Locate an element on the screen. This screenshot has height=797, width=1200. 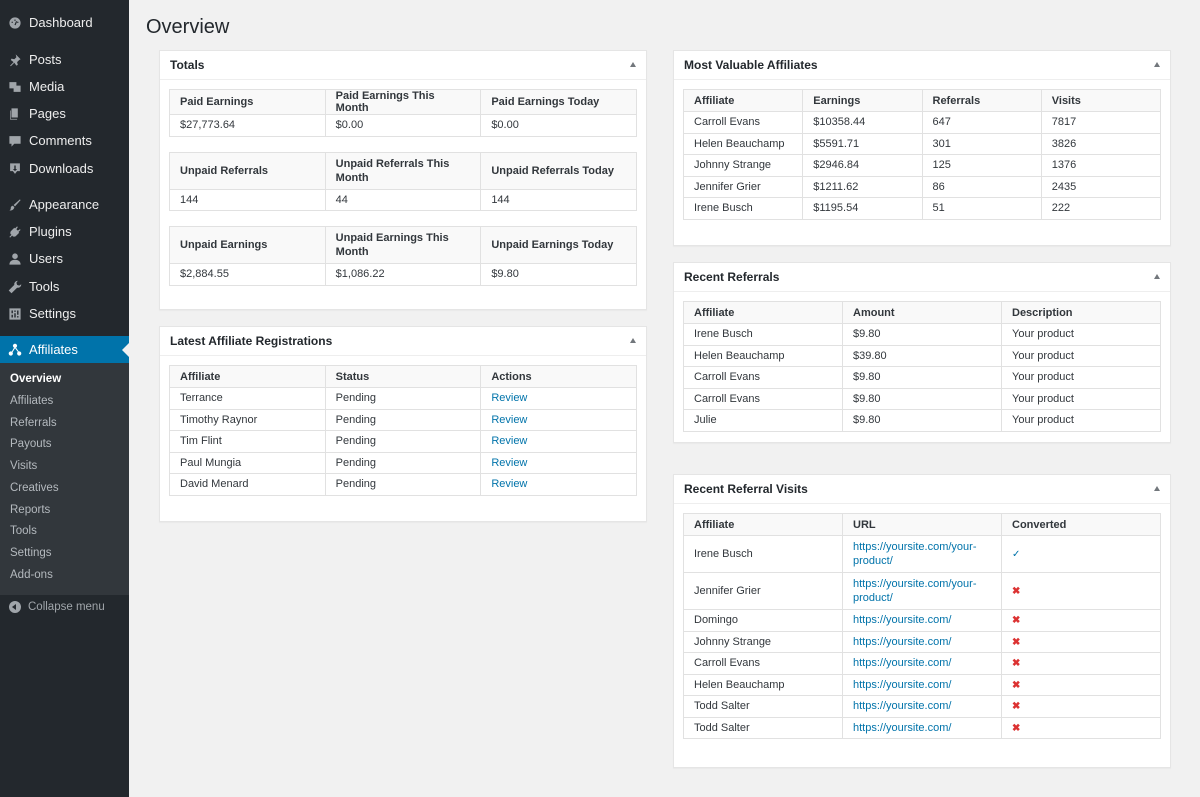
affiliate-cell: Tim Flint is located at coordinates (247, 441).